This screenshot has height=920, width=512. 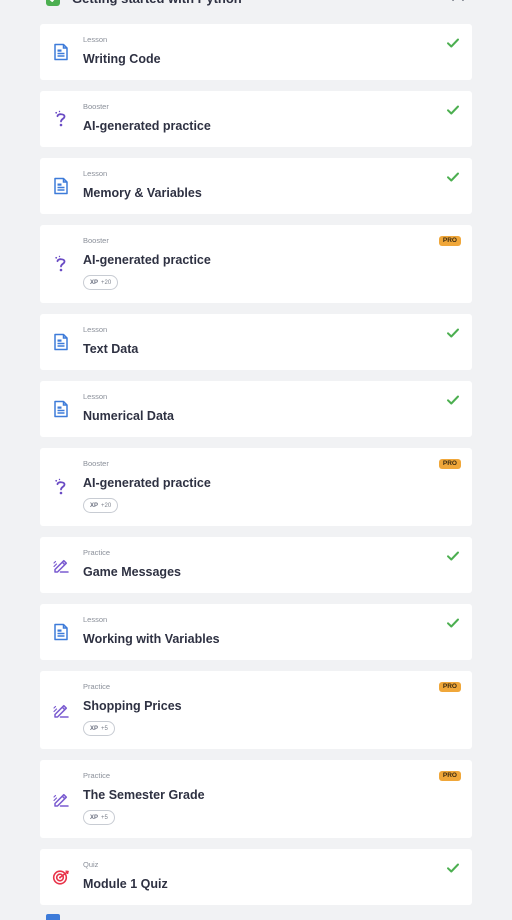 I want to click on lesson-card: Practice Shopping Prices PRO XP +5, so click(x=256, y=710).